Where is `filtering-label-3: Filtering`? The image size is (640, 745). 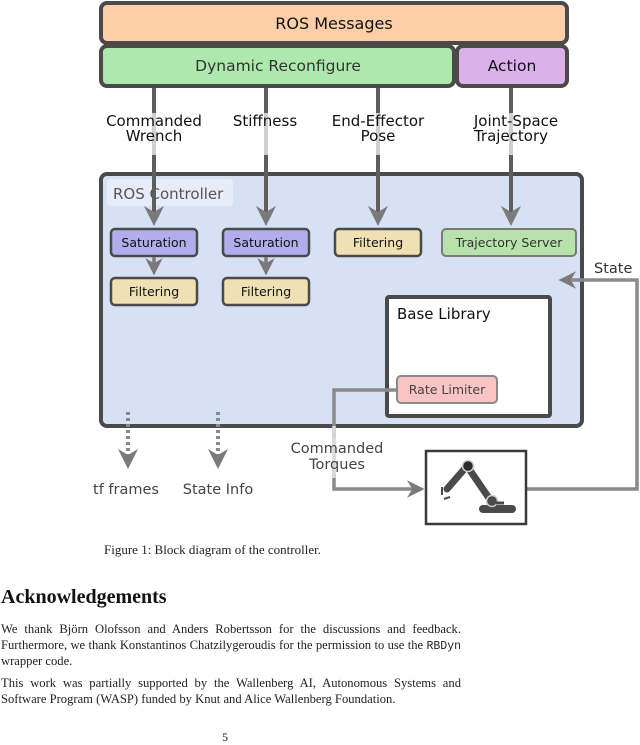 filtering-label-3: Filtering is located at coordinates (378, 242).